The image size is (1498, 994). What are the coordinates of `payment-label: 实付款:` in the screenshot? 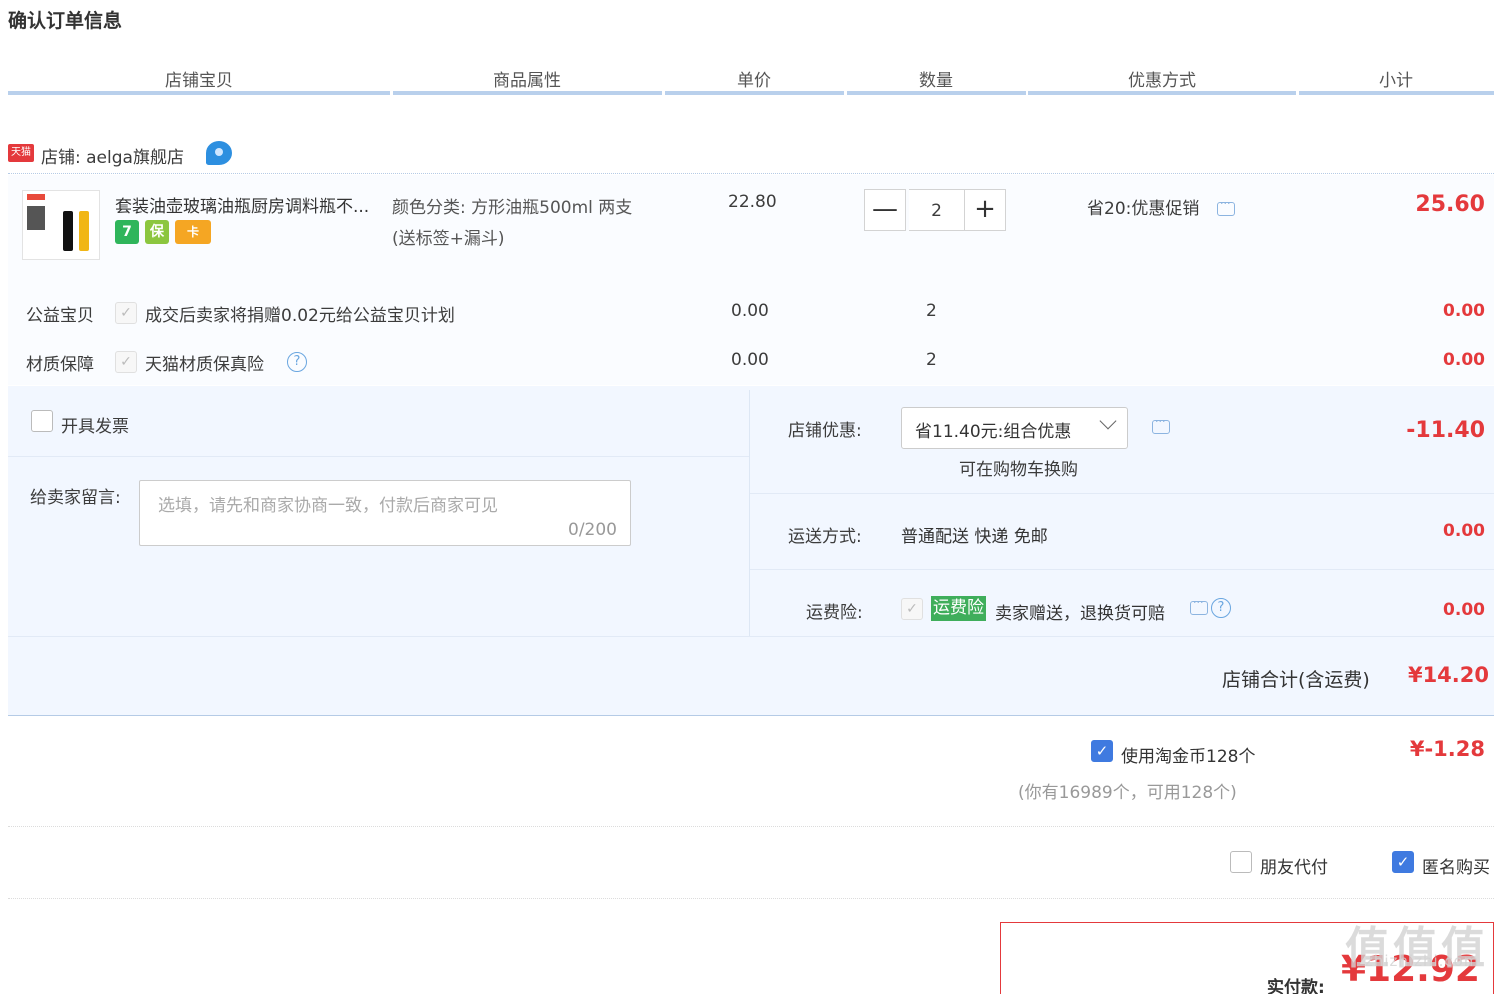 It's located at (1296, 986).